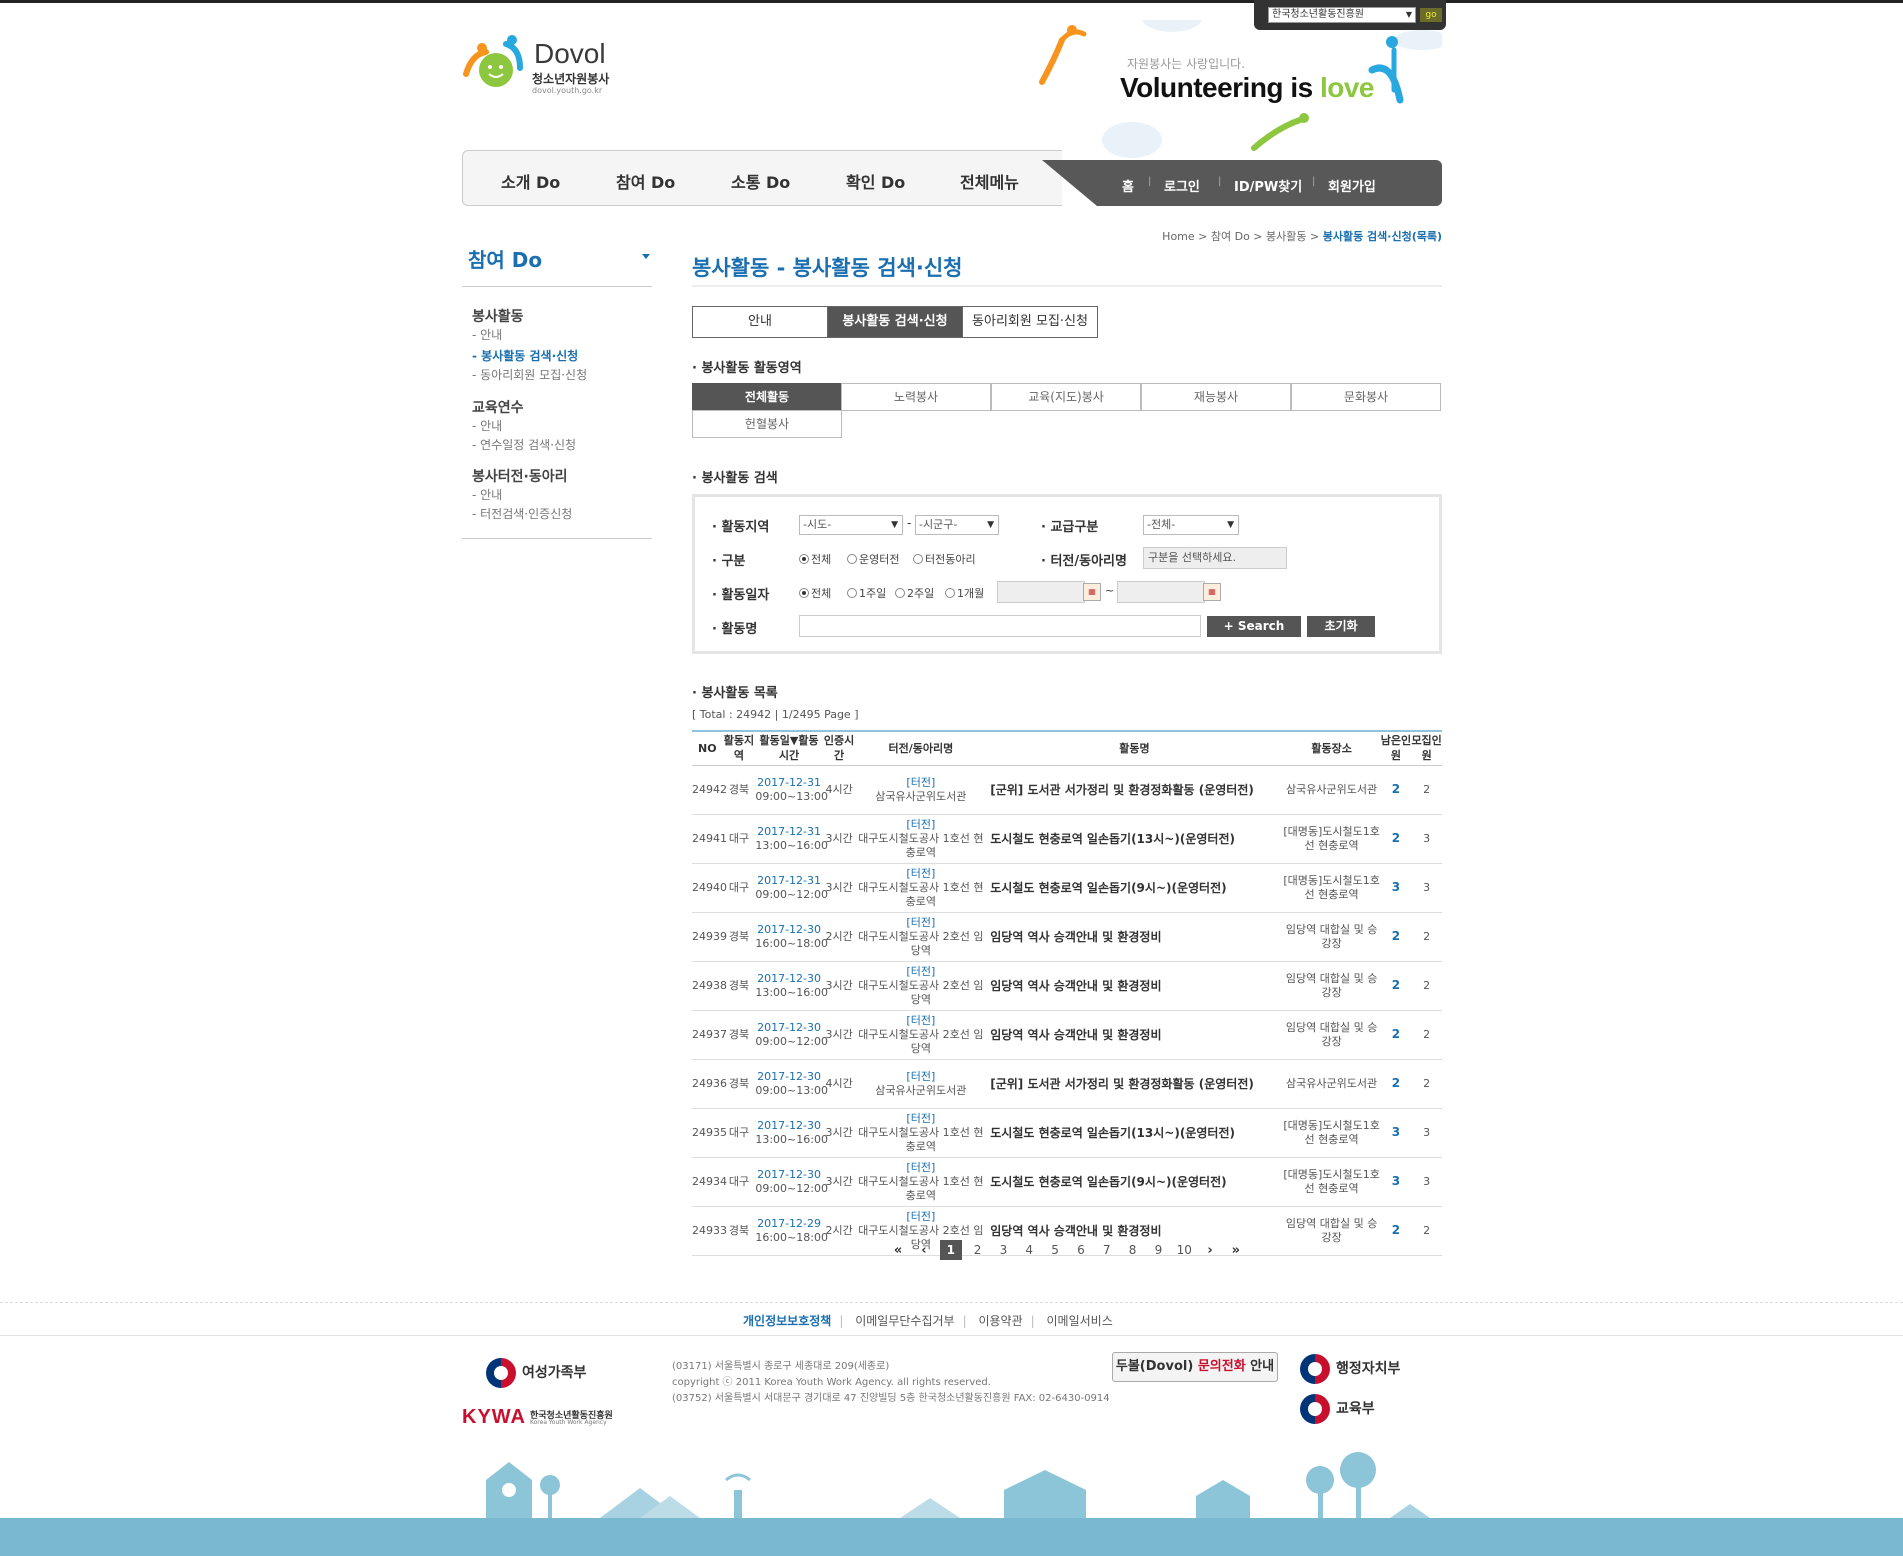 The width and height of the screenshot is (1903, 1556). What do you see at coordinates (524, 444) in the screenshot?
I see `sidebar-item-training-search: - 연수일정 검색·신청` at bounding box center [524, 444].